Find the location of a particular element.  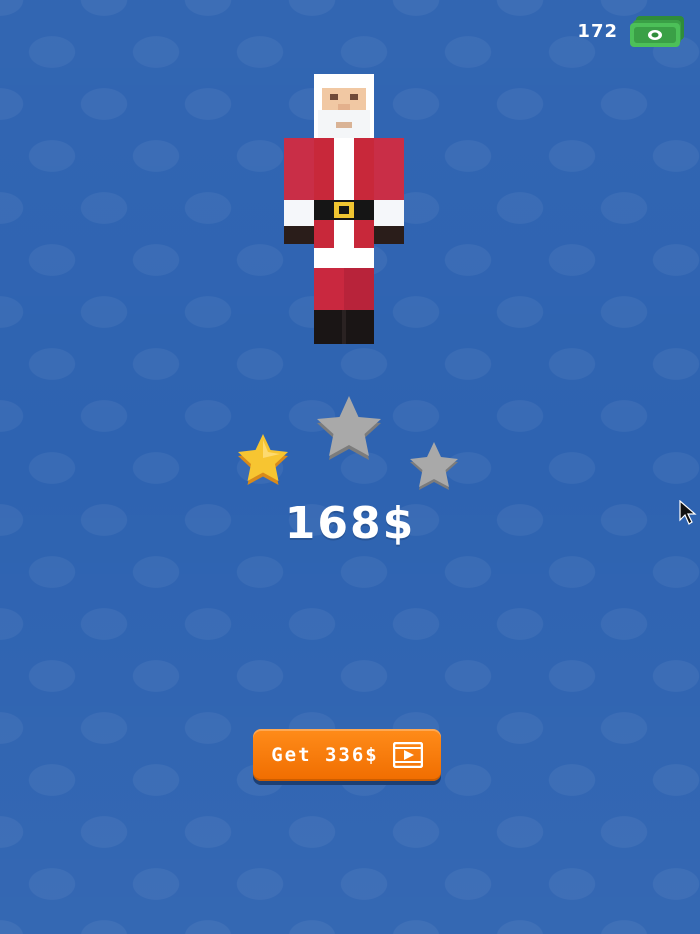

santa-skin-character is located at coordinates (344, 209).